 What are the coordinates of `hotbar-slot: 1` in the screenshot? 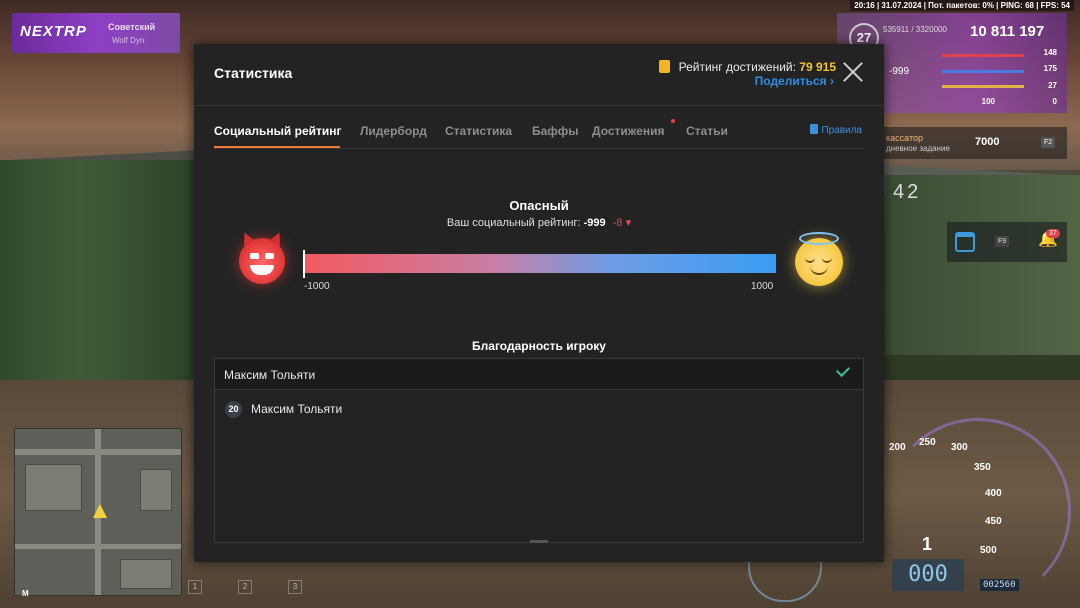 It's located at (195, 587).